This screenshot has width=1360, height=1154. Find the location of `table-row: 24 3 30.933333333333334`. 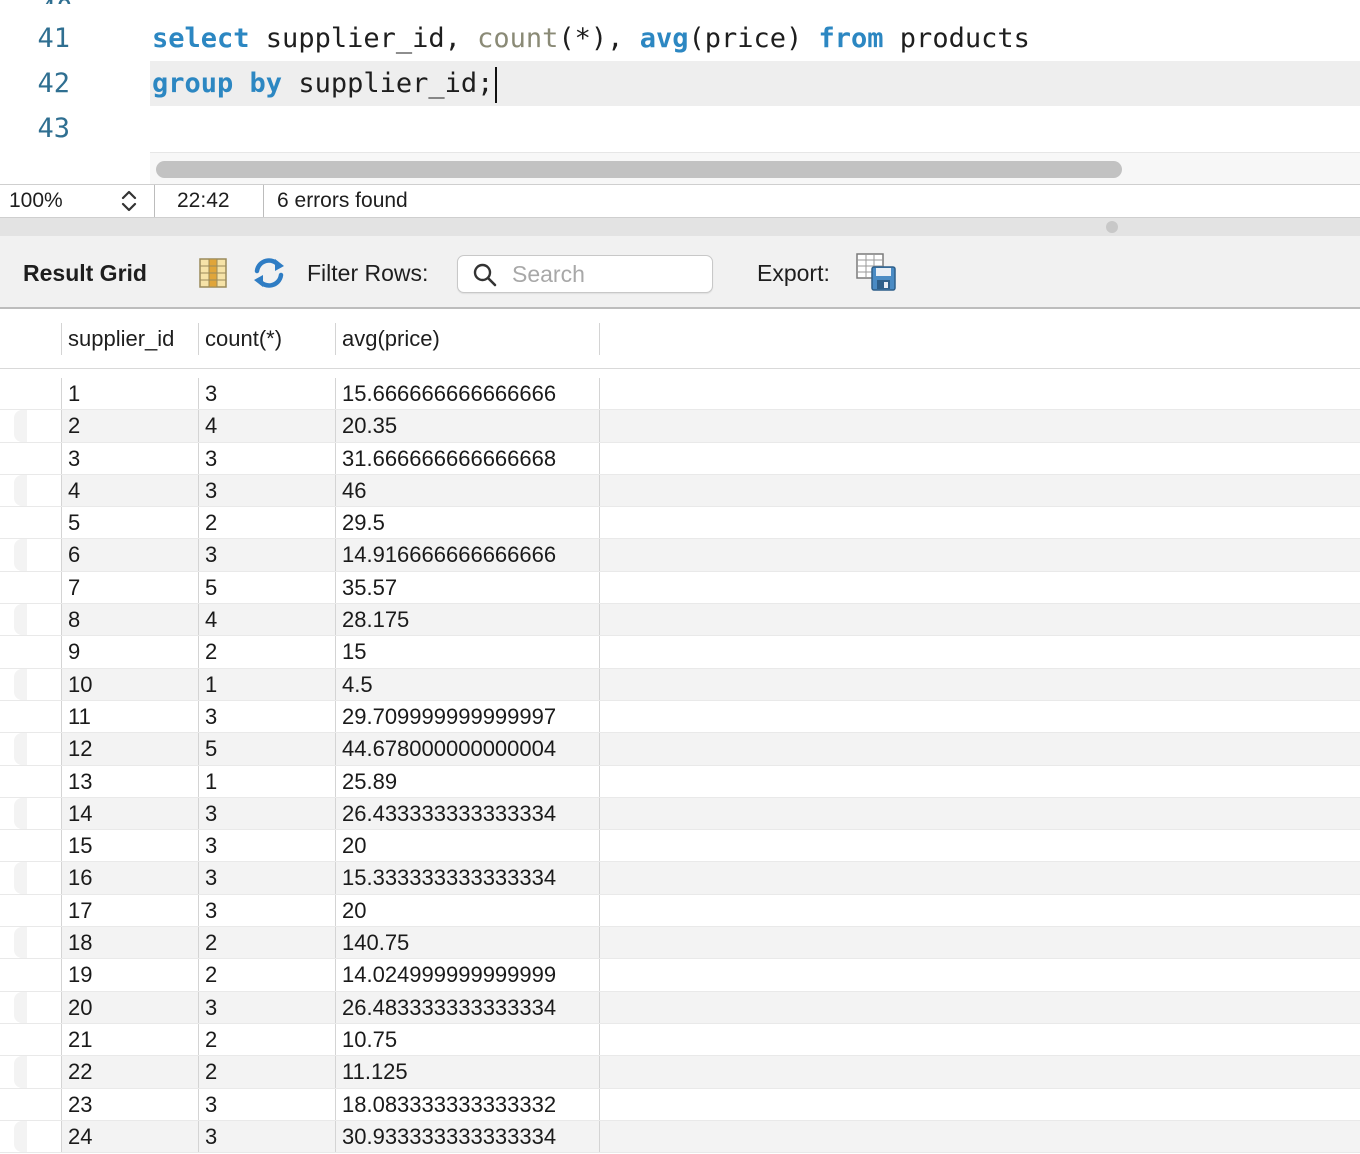

table-row: 24 3 30.933333333333334 is located at coordinates (680, 1137).